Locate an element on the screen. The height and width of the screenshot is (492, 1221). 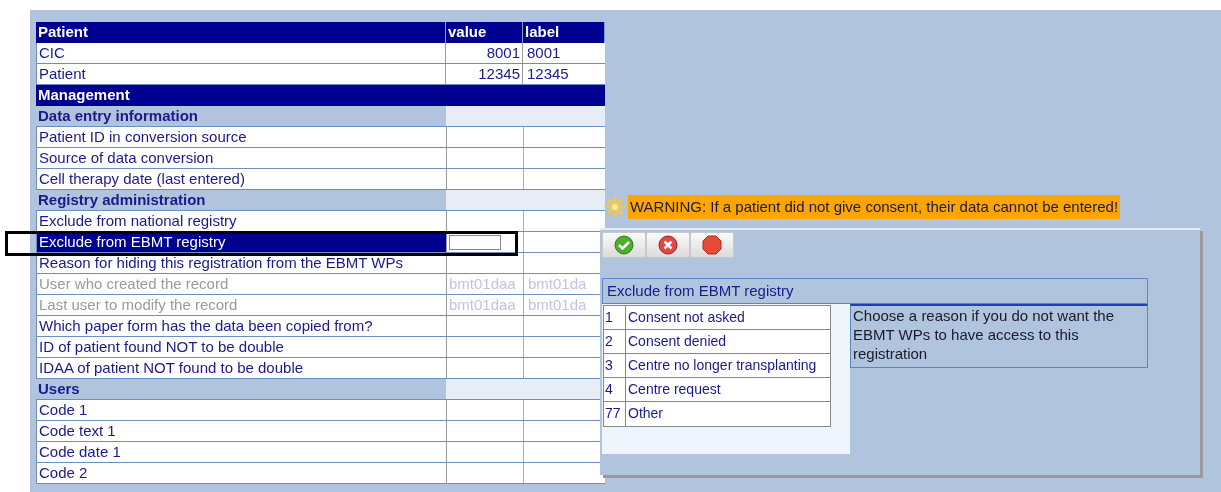
cancel-button is located at coordinates (668, 245).